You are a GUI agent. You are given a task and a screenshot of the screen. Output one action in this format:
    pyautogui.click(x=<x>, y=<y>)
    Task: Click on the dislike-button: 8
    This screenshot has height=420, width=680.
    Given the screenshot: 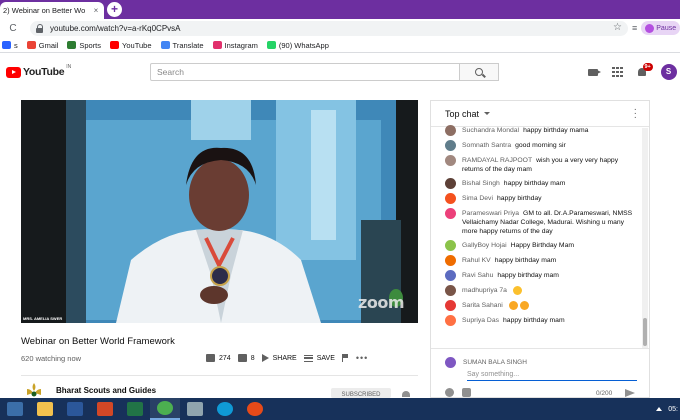 What is the action you would take?
    pyautogui.click(x=246, y=358)
    